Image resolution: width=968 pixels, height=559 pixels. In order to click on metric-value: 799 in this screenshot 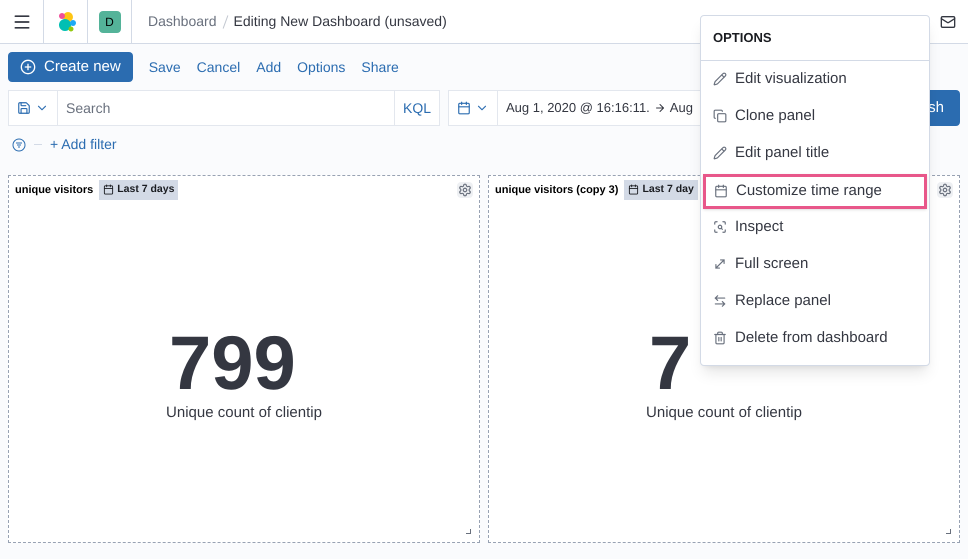, I will do `click(232, 364)`.